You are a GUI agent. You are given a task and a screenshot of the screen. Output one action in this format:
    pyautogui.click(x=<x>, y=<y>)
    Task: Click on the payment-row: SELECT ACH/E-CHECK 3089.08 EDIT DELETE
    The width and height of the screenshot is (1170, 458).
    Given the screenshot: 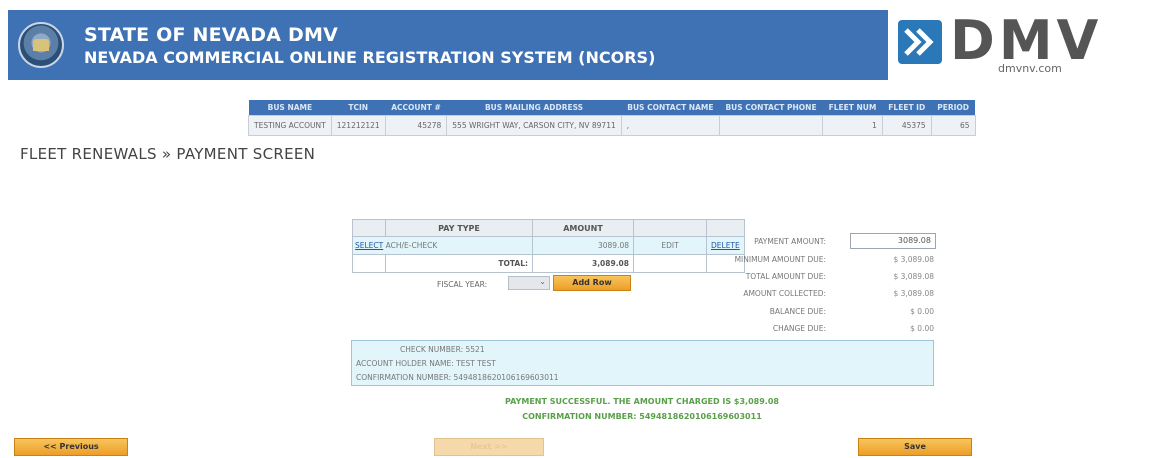 What is the action you would take?
    pyautogui.click(x=548, y=245)
    